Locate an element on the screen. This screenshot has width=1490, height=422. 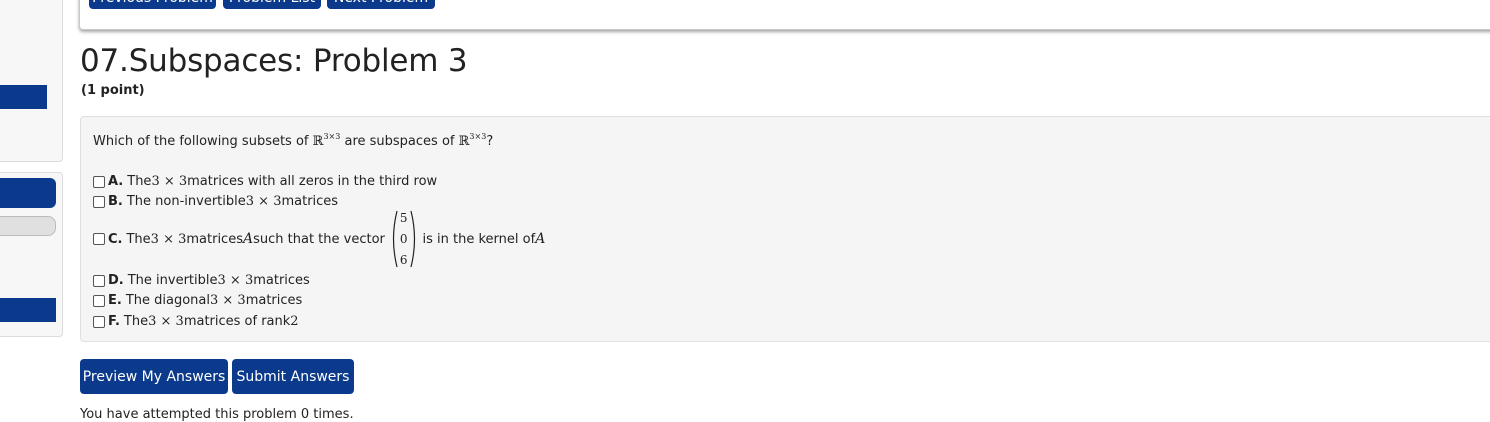
option-a-checkbox is located at coordinates (99, 181).